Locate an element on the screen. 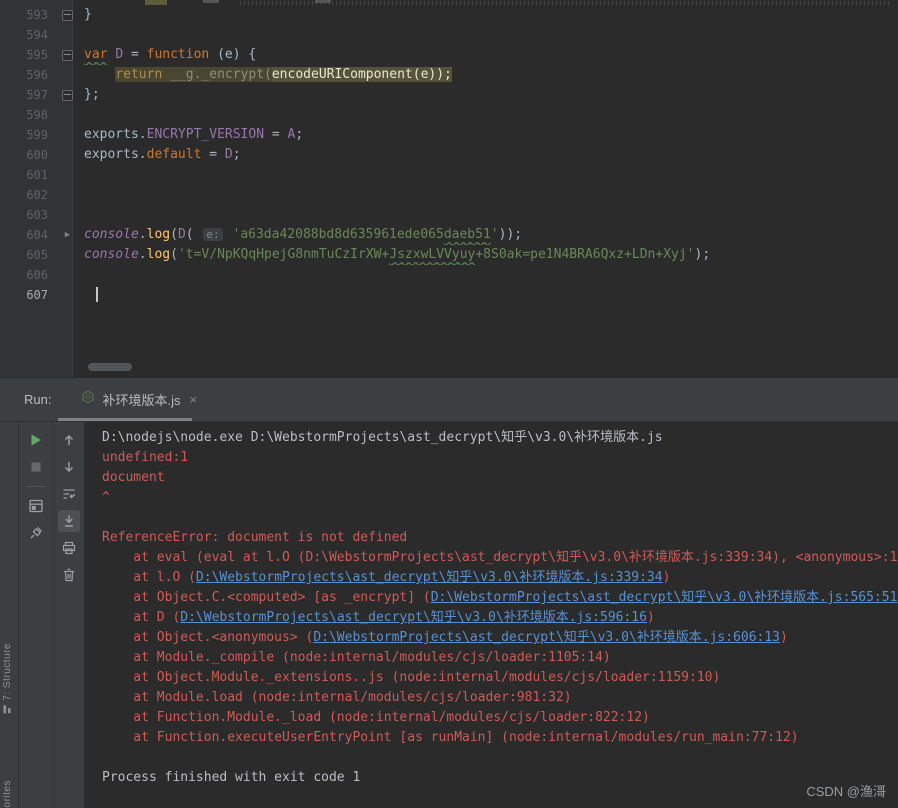  editor-line: 593} is located at coordinates (449, 15).